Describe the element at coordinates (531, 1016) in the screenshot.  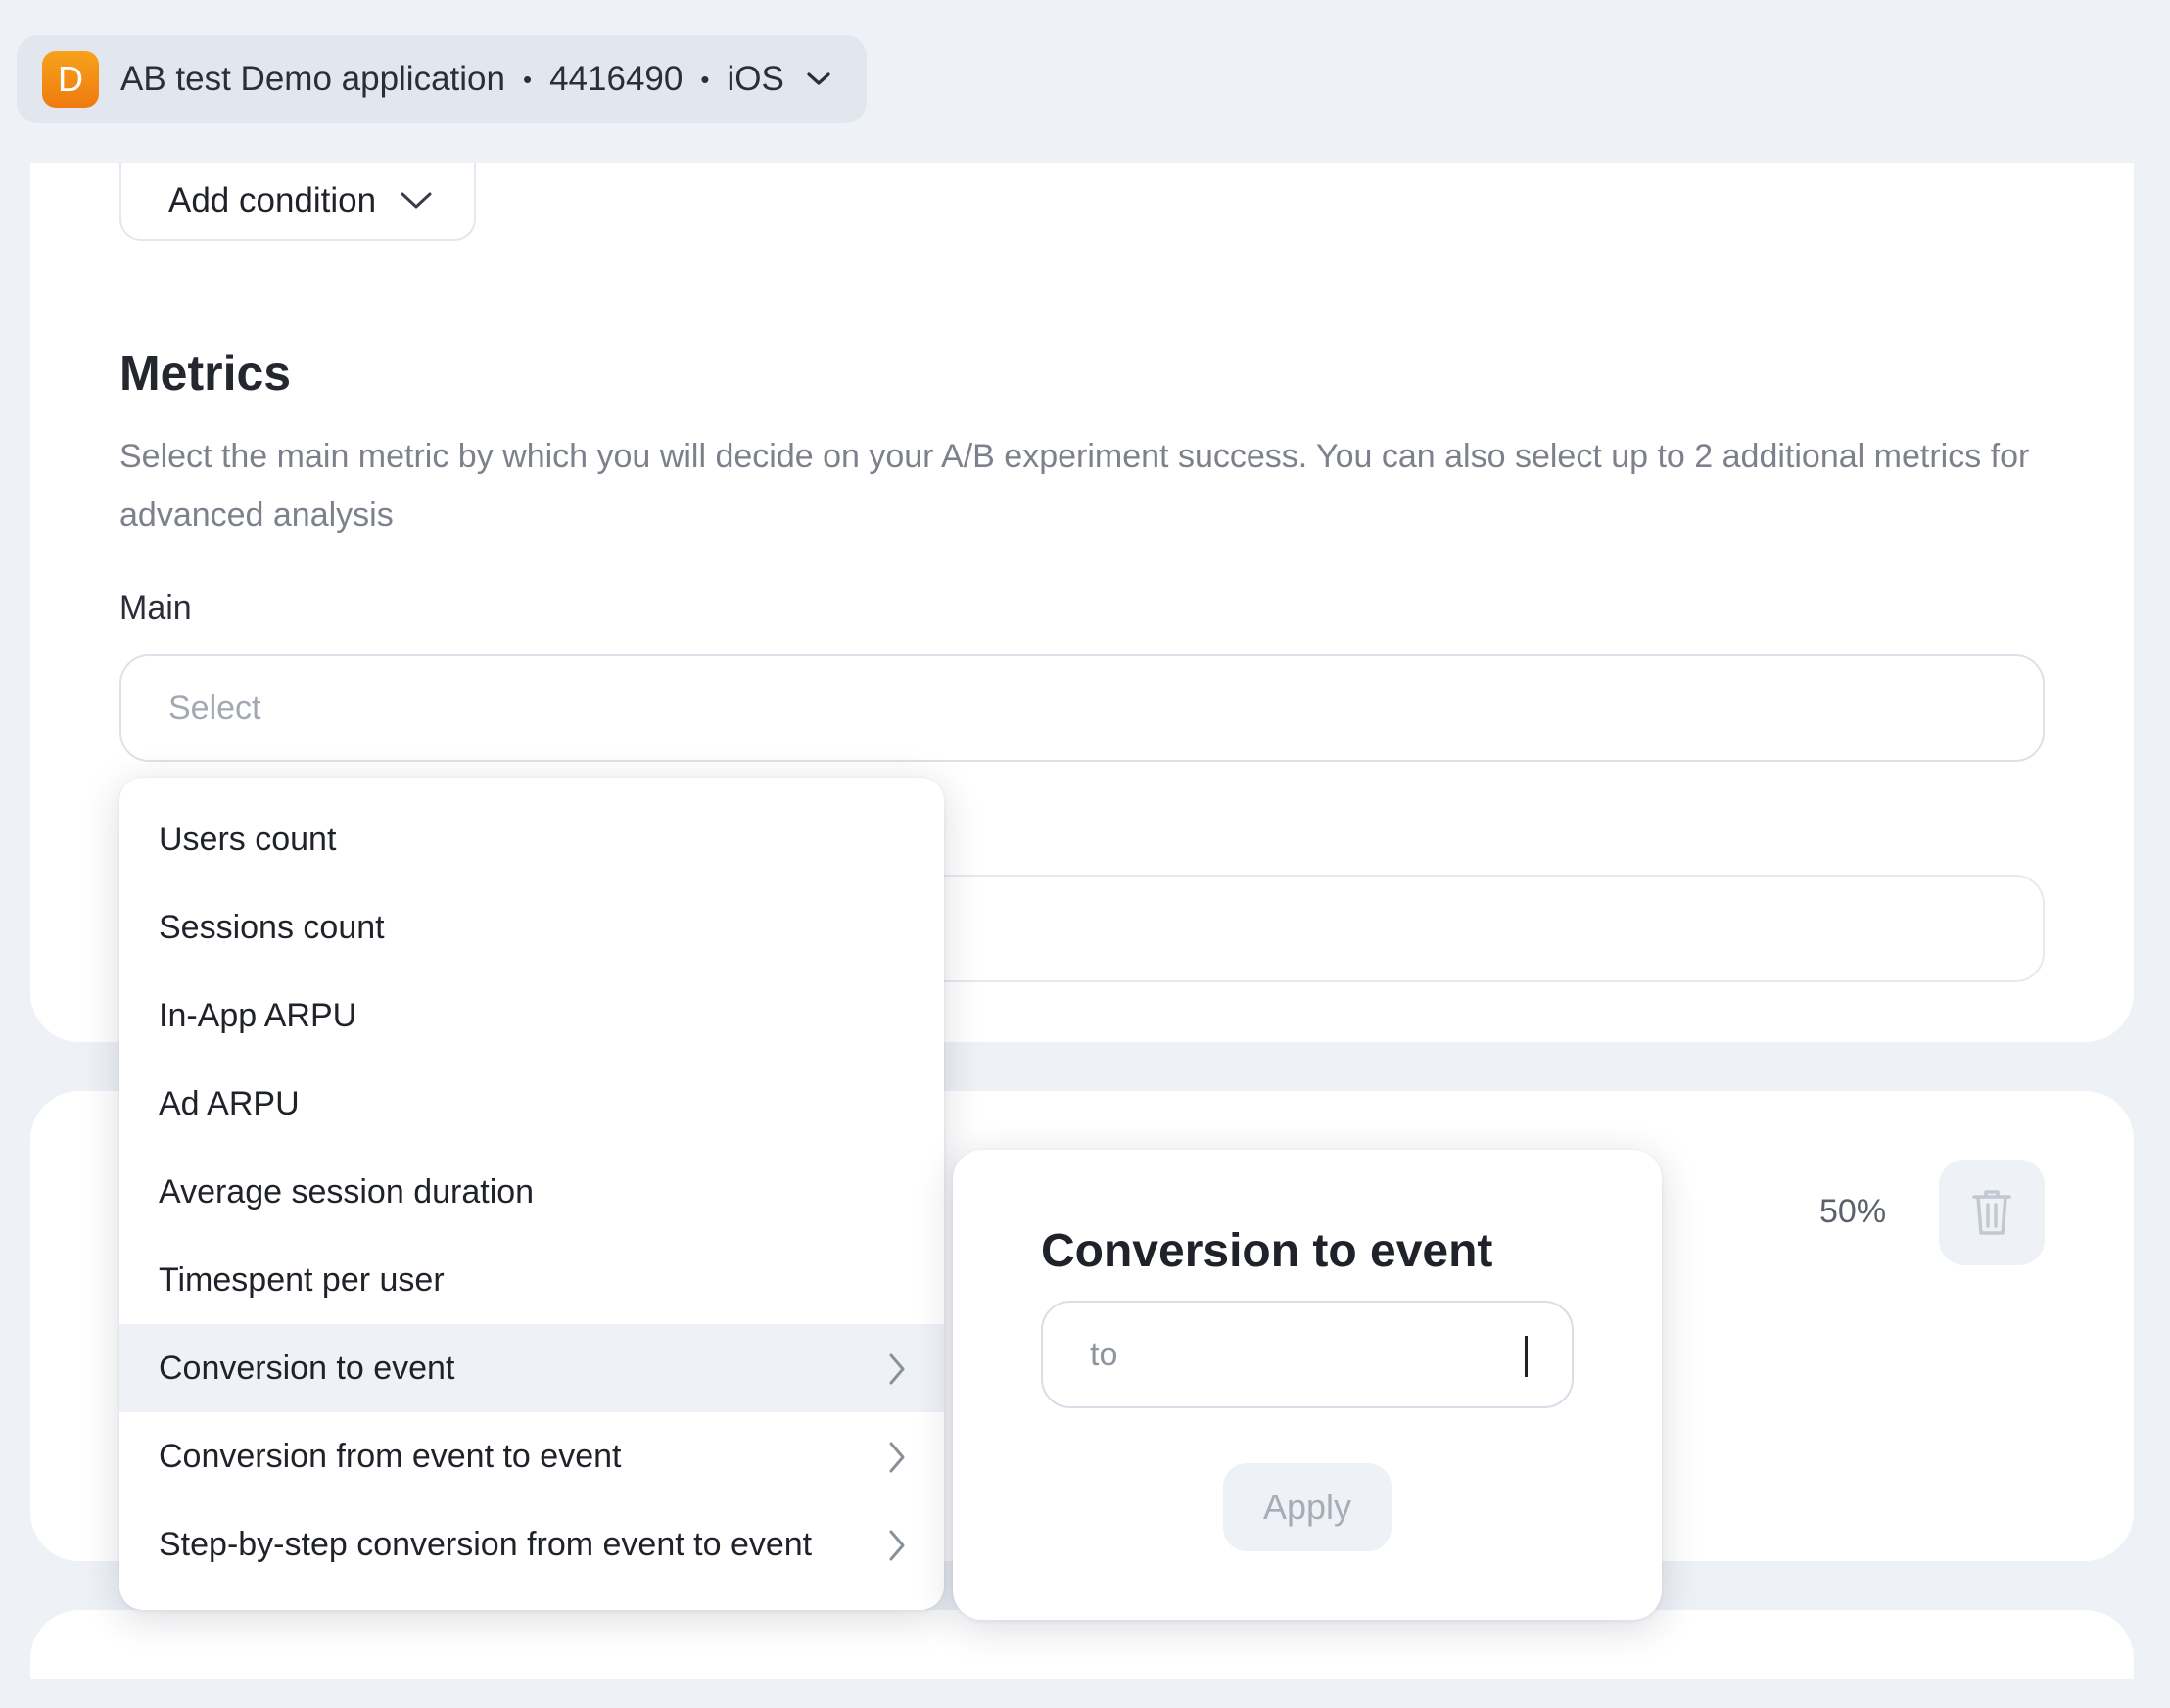
I see `menu-item-in-app-arpu: In-App ARPU` at that location.